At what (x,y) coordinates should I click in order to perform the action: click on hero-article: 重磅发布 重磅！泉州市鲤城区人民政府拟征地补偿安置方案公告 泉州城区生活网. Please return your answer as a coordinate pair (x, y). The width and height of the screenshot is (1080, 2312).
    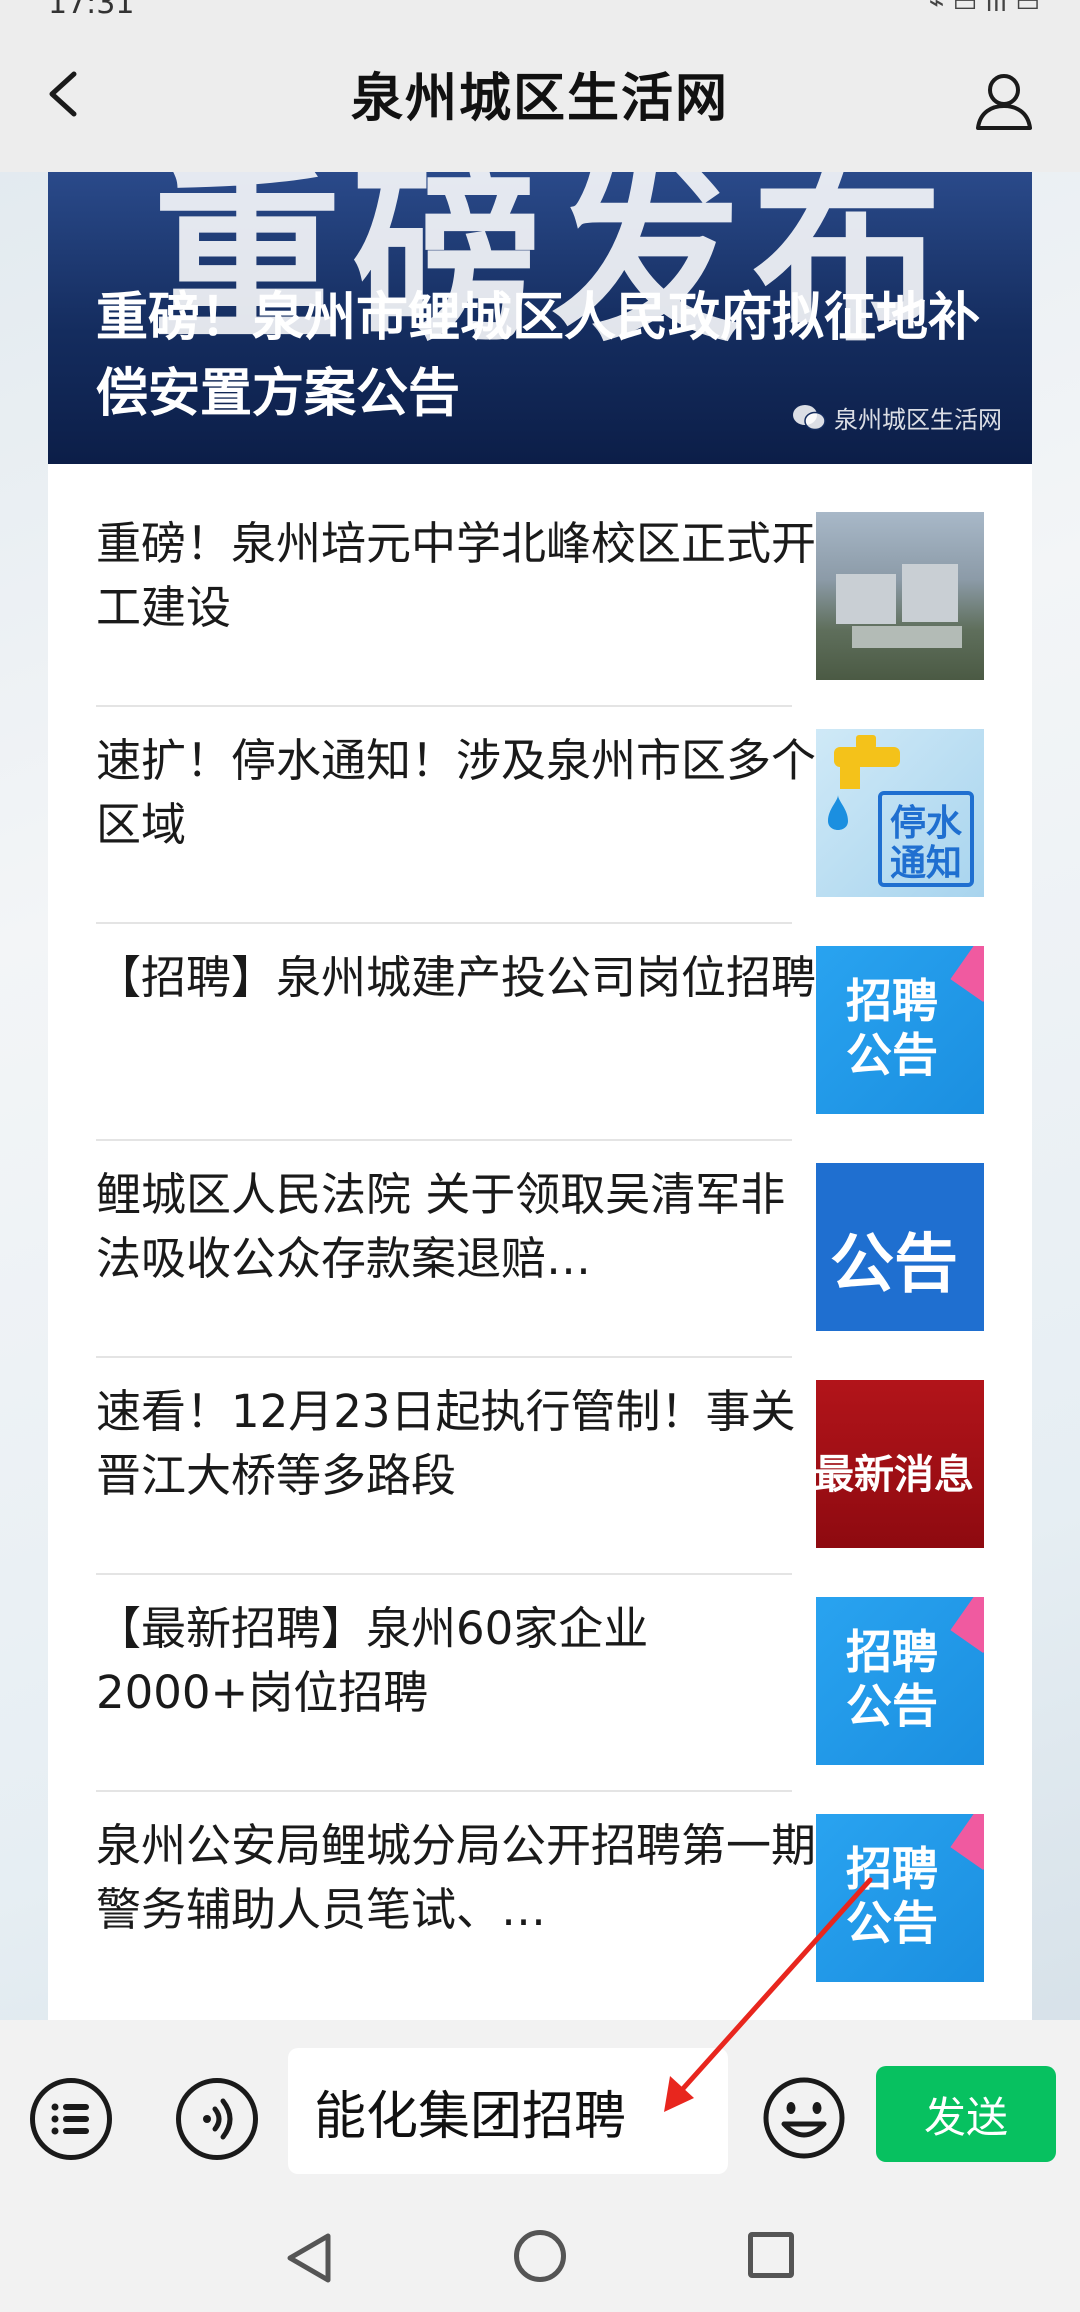
    Looking at the image, I should click on (540, 318).